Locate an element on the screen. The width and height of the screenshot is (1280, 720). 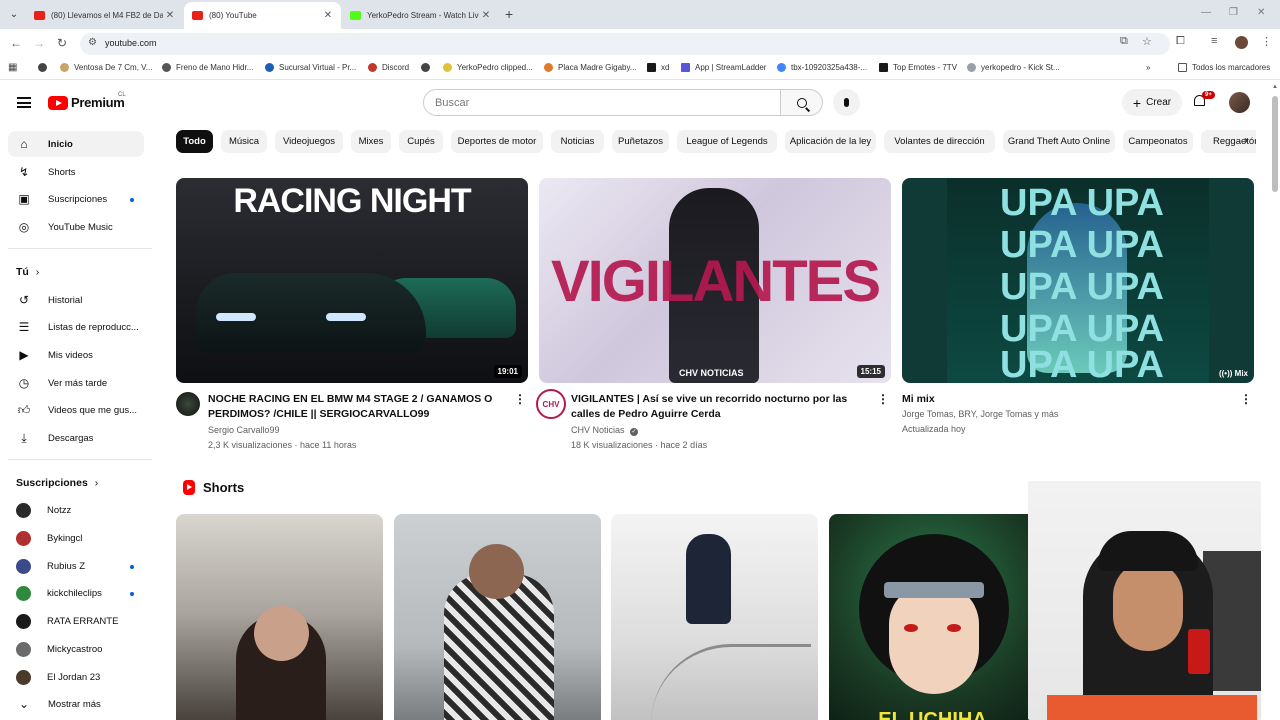
chip: Deportes de motor is located at coordinates (497, 141).